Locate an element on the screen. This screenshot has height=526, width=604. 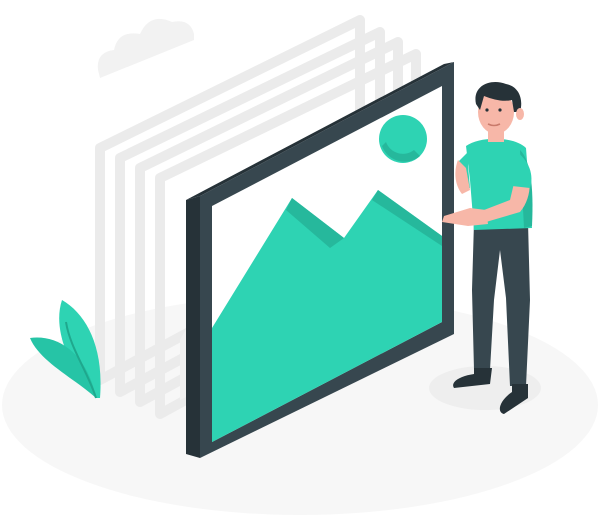
frame-depth is located at coordinates (193, 327).